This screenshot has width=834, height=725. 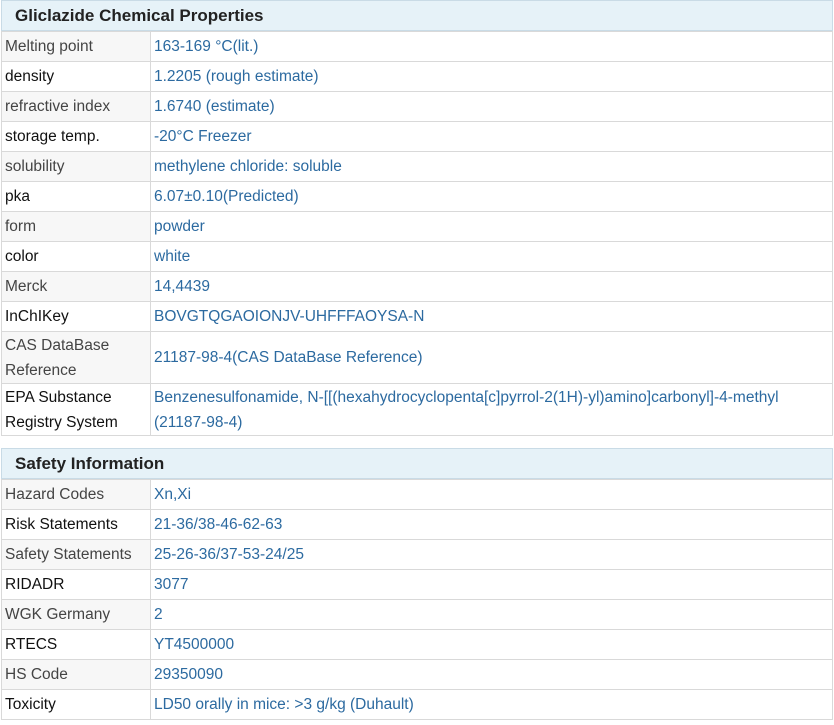 I want to click on property-value: 163-169 °C(lit.), so click(x=491, y=46).